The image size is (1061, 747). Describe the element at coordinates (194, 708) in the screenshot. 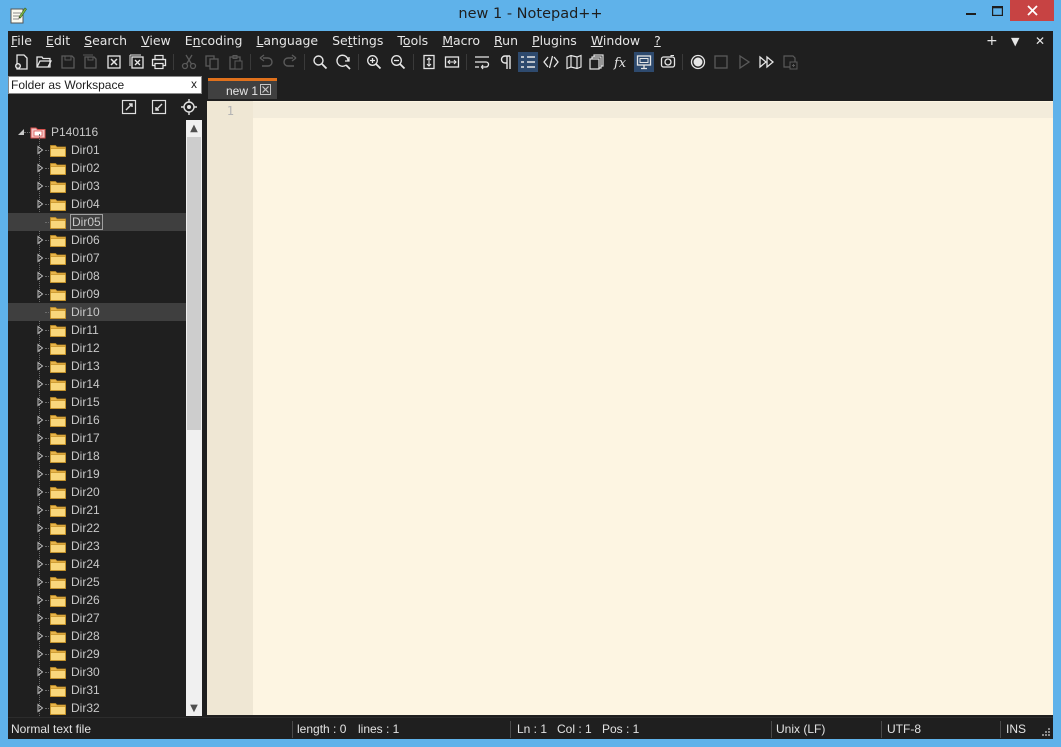

I see `scroll-down-button: ▼` at that location.